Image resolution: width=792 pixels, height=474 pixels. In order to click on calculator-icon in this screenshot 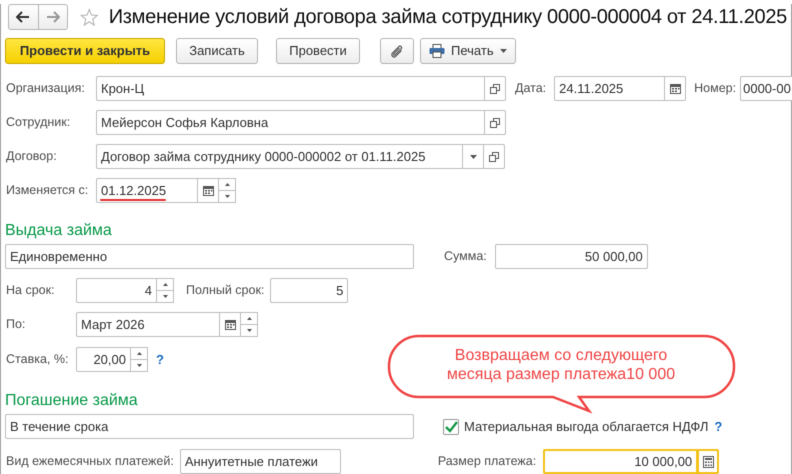, I will do `click(708, 462)`.